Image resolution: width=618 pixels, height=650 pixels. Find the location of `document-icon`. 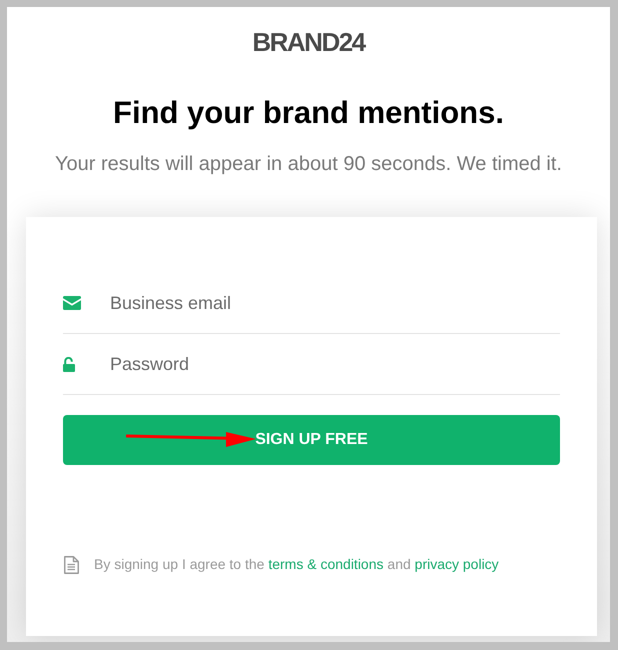

document-icon is located at coordinates (71, 565).